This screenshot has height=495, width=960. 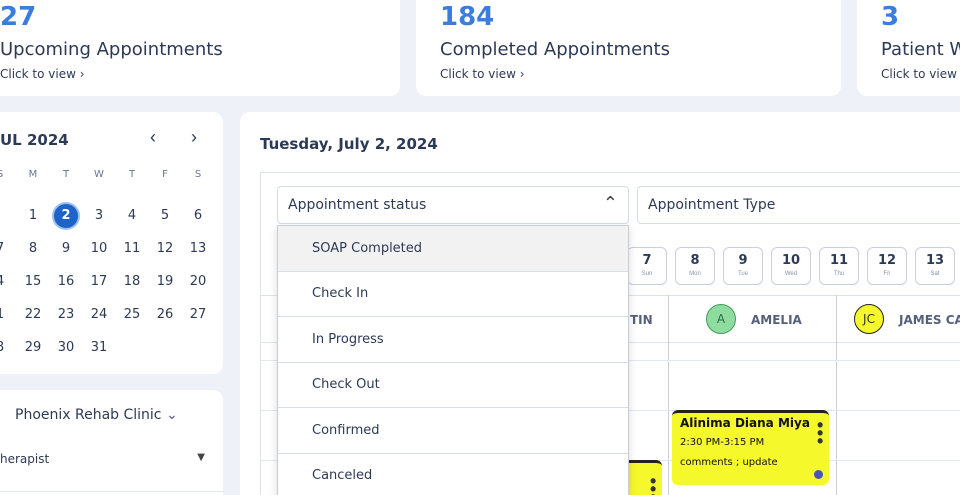 I want to click on calendar-day: 15, so click(x=33, y=282).